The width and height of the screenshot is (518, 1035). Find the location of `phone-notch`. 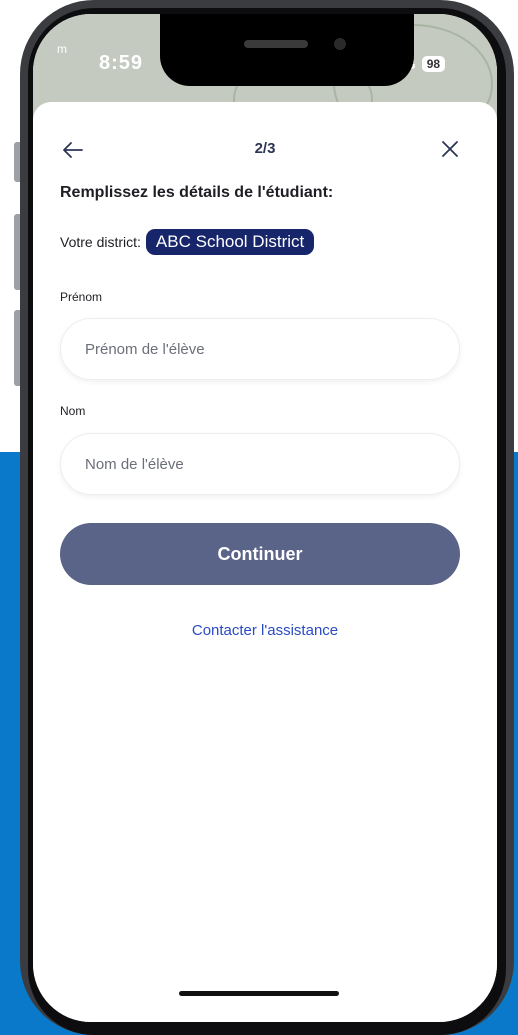

phone-notch is located at coordinates (287, 50).